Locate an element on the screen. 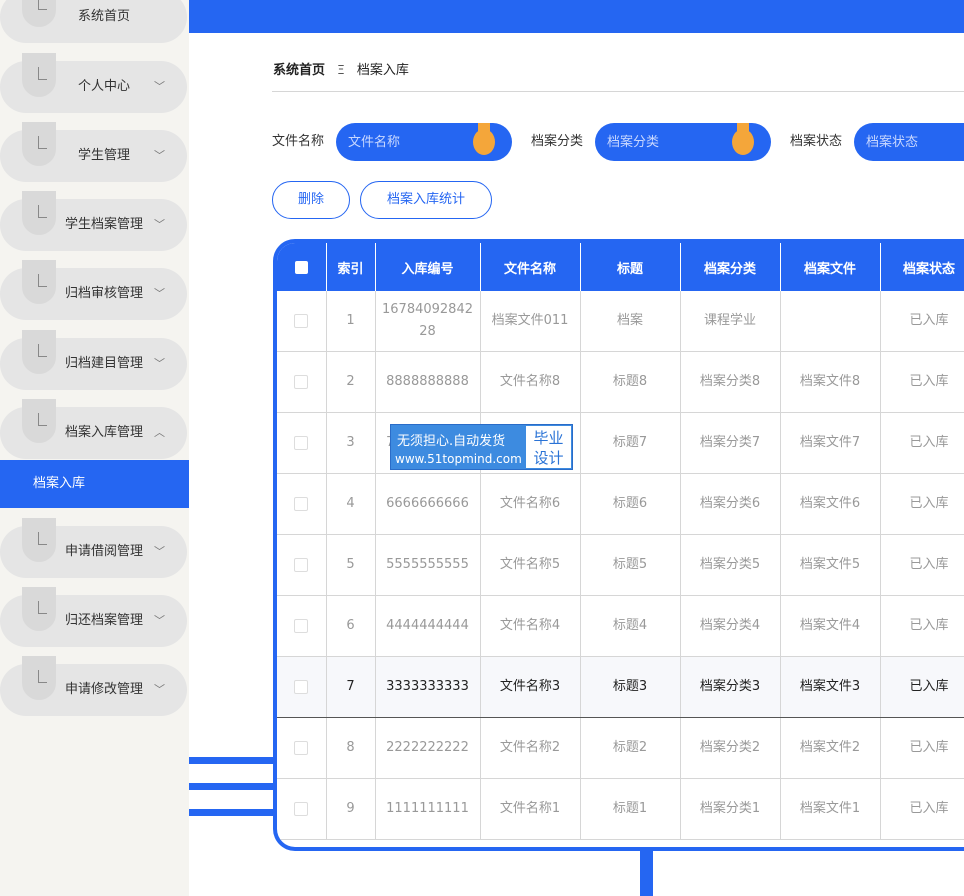 The height and width of the screenshot is (896, 964). breadcrumb: 系统首页 Ξ 档案入库 is located at coordinates (341, 70).